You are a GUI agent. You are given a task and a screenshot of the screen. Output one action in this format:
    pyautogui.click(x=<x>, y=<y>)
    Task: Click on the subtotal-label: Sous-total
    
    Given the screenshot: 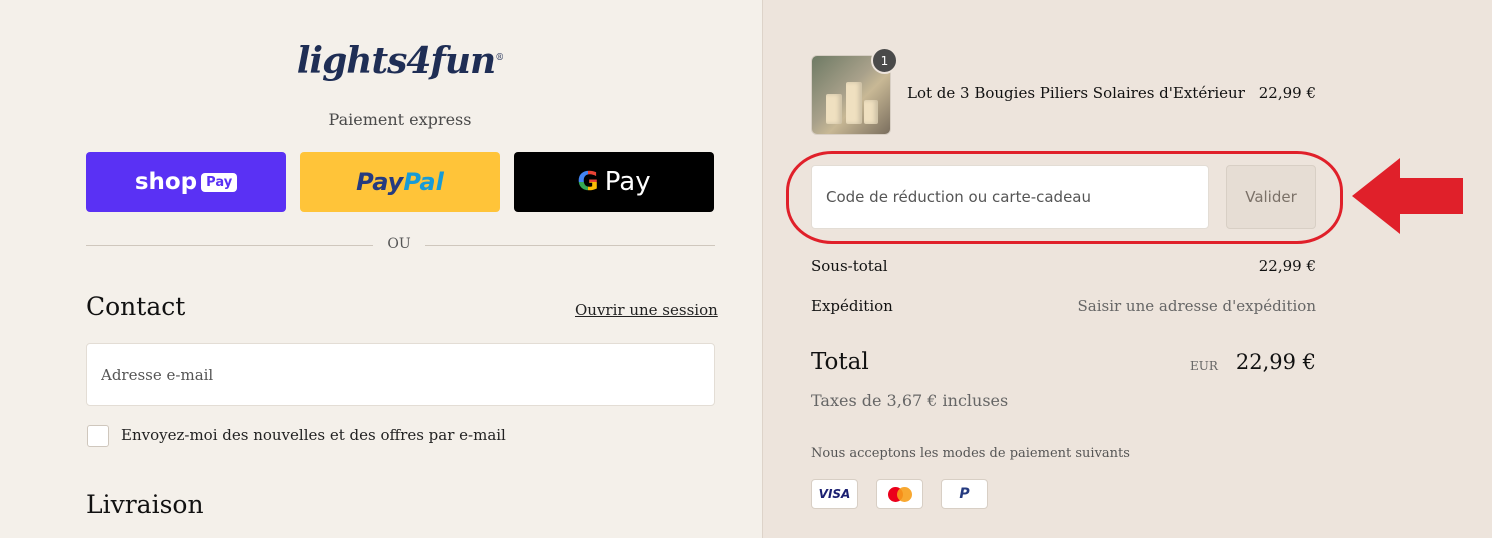 What is the action you would take?
    pyautogui.click(x=849, y=266)
    